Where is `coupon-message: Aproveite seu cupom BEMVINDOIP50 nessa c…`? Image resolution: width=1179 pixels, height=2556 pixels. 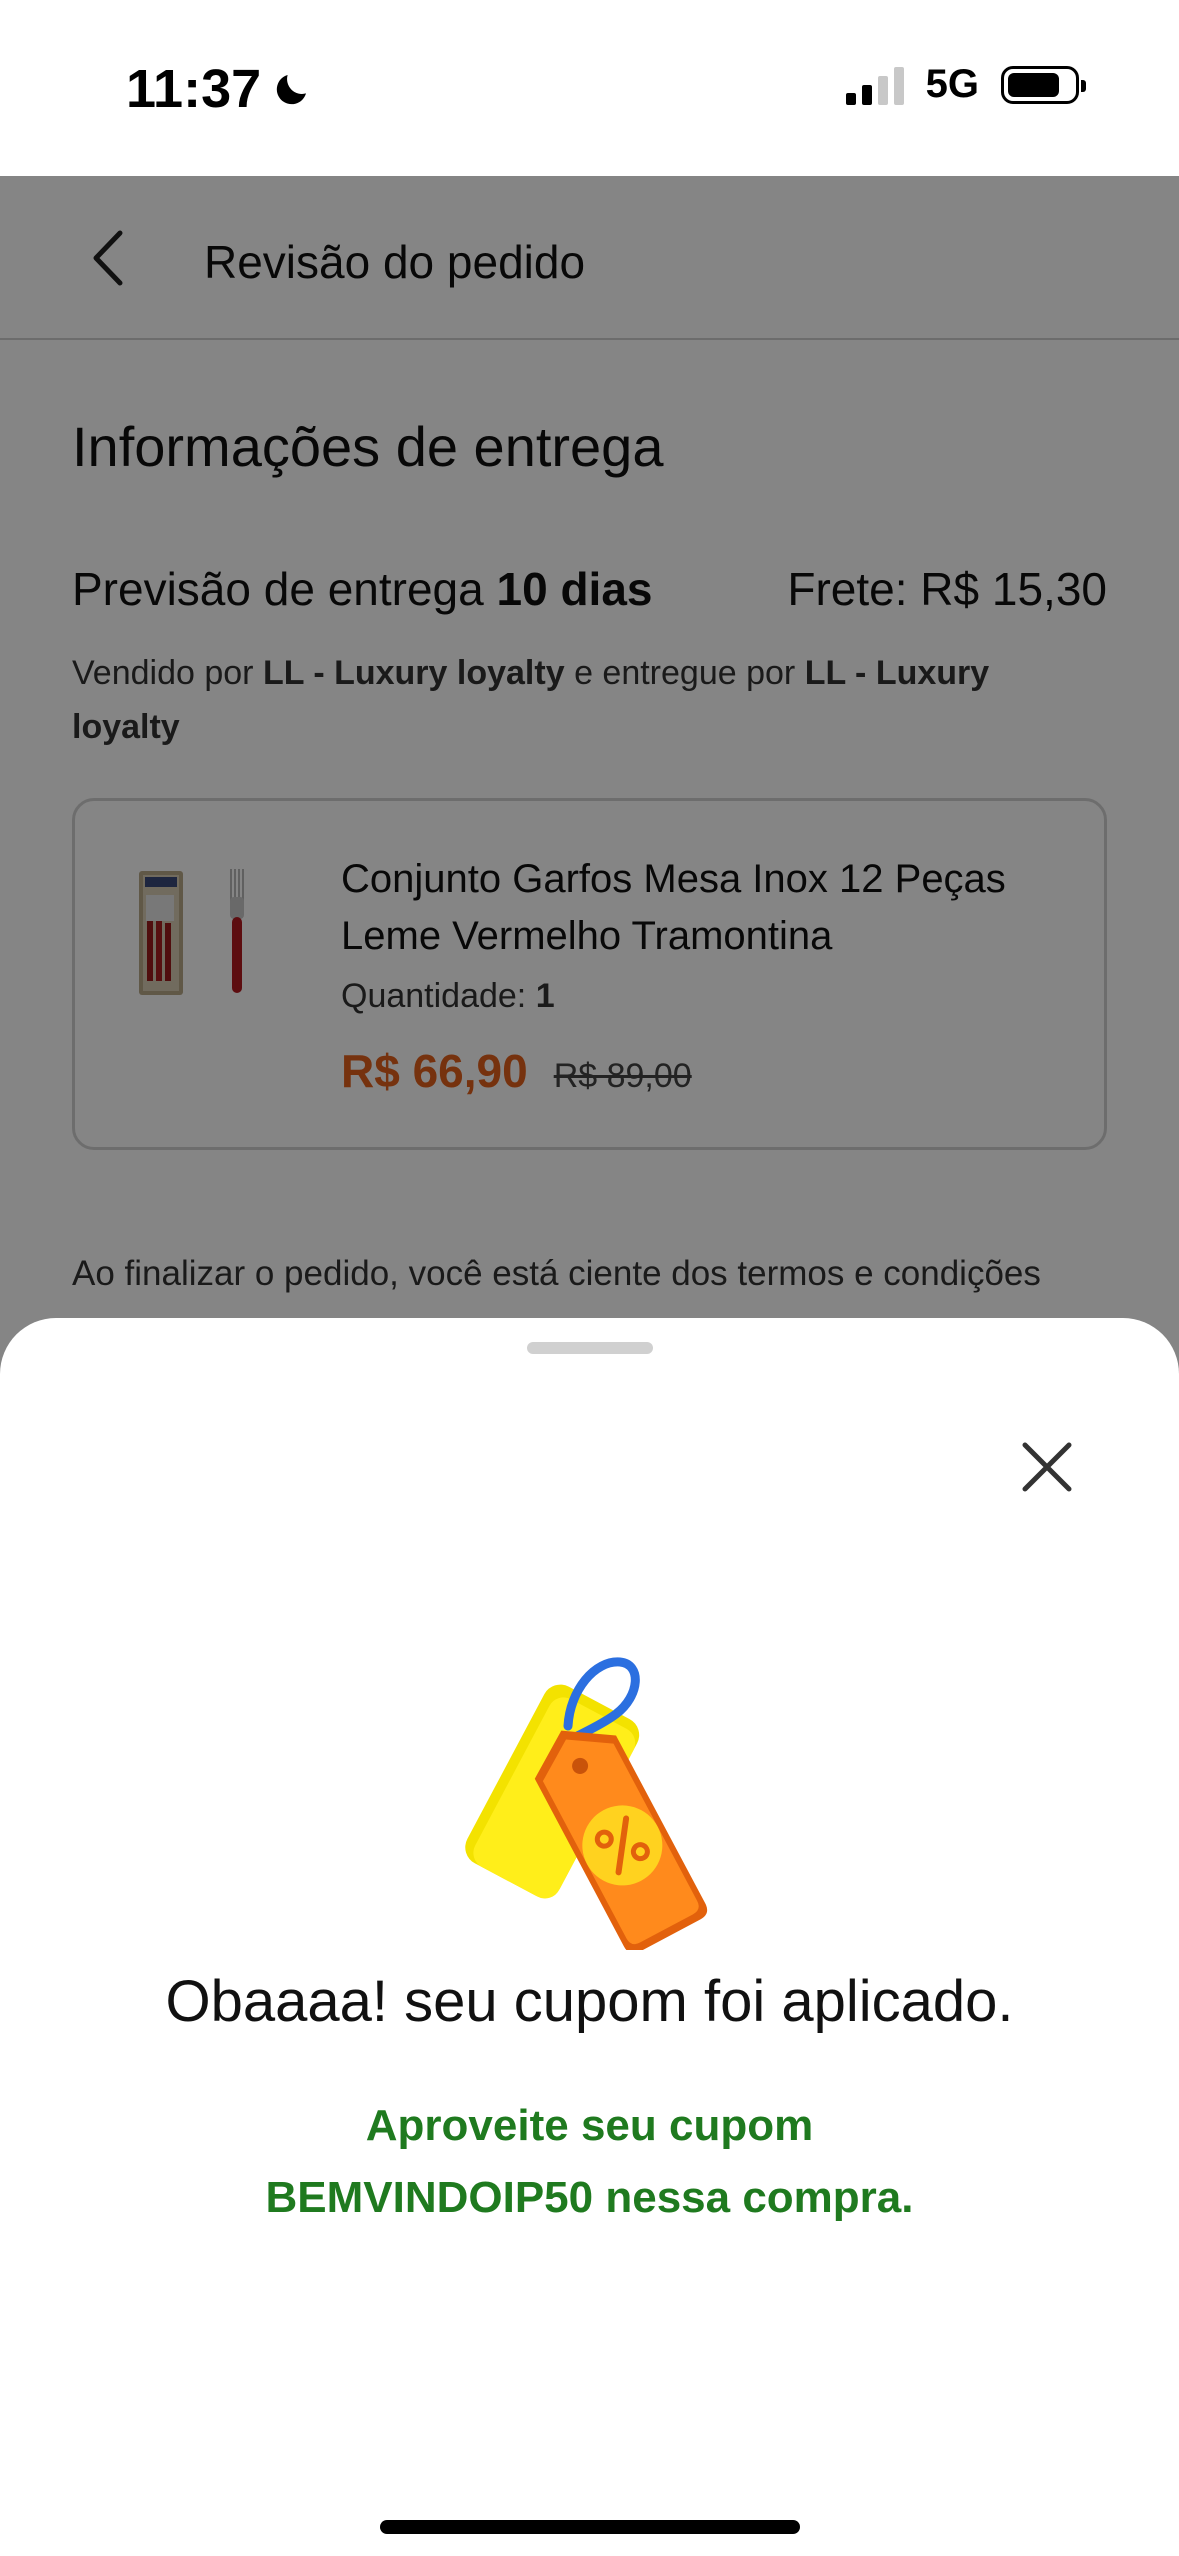 coupon-message: Aproveite seu cupom BEMVINDOIP50 nessa c… is located at coordinates (589, 2162).